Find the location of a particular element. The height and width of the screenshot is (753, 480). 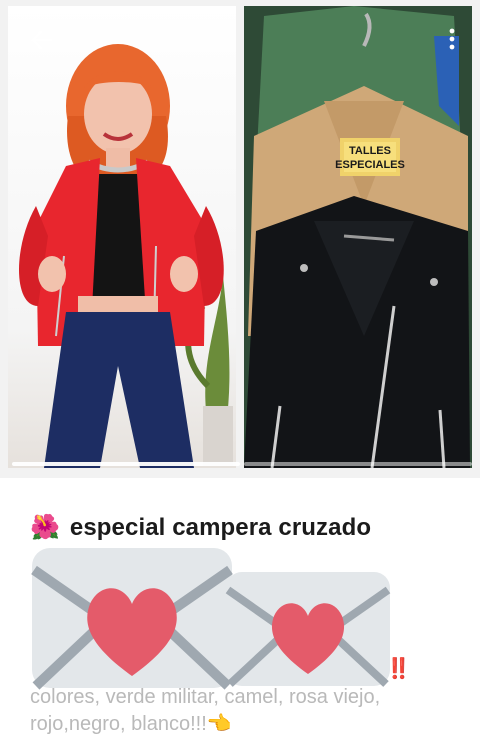

more-vertical-icon is located at coordinates (452, 39).